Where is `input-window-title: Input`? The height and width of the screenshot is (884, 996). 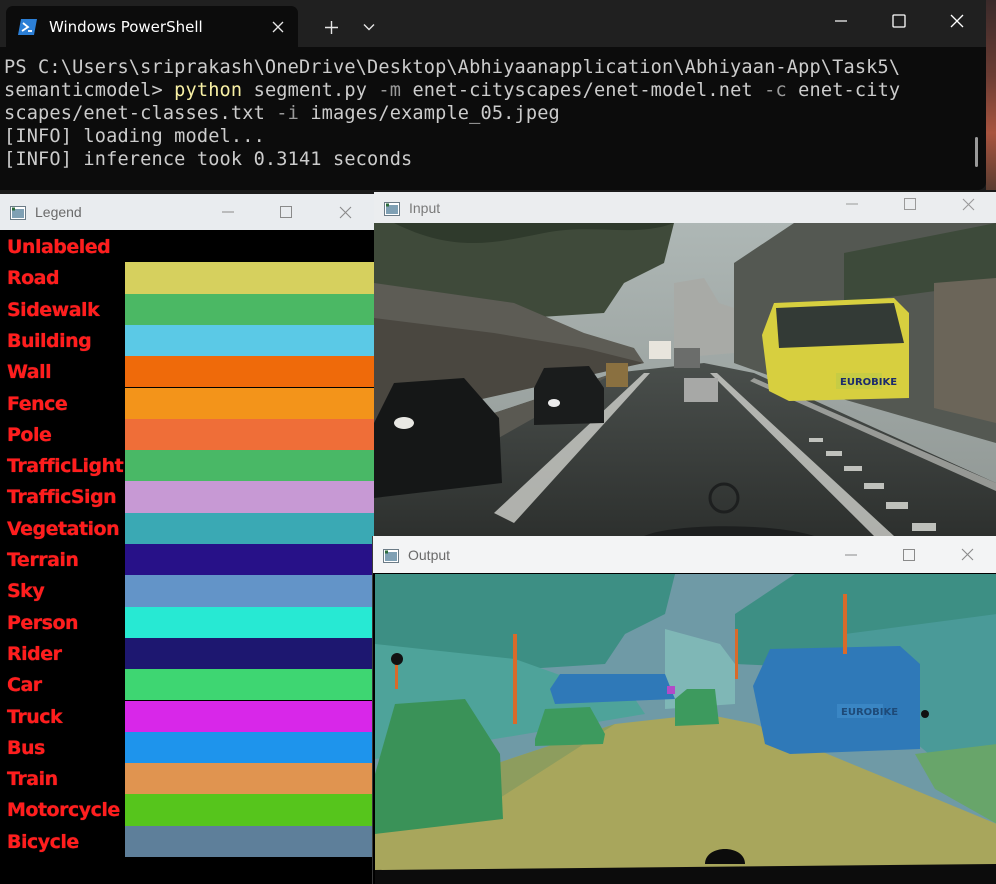 input-window-title: Input is located at coordinates (425, 207).